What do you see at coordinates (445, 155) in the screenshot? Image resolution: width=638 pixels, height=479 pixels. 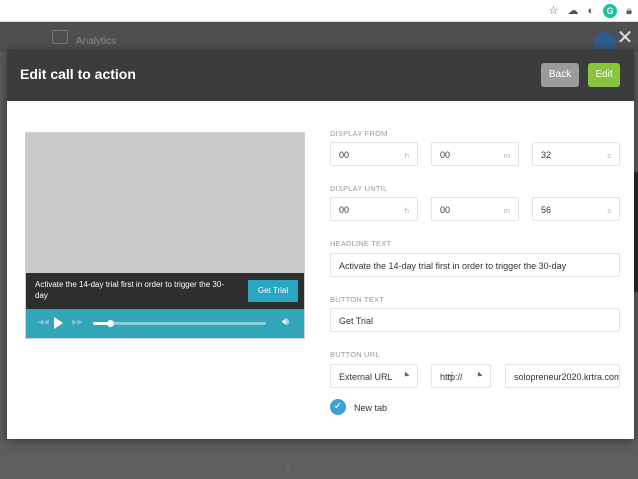 I see `display-from-minutes-value: 00` at bounding box center [445, 155].